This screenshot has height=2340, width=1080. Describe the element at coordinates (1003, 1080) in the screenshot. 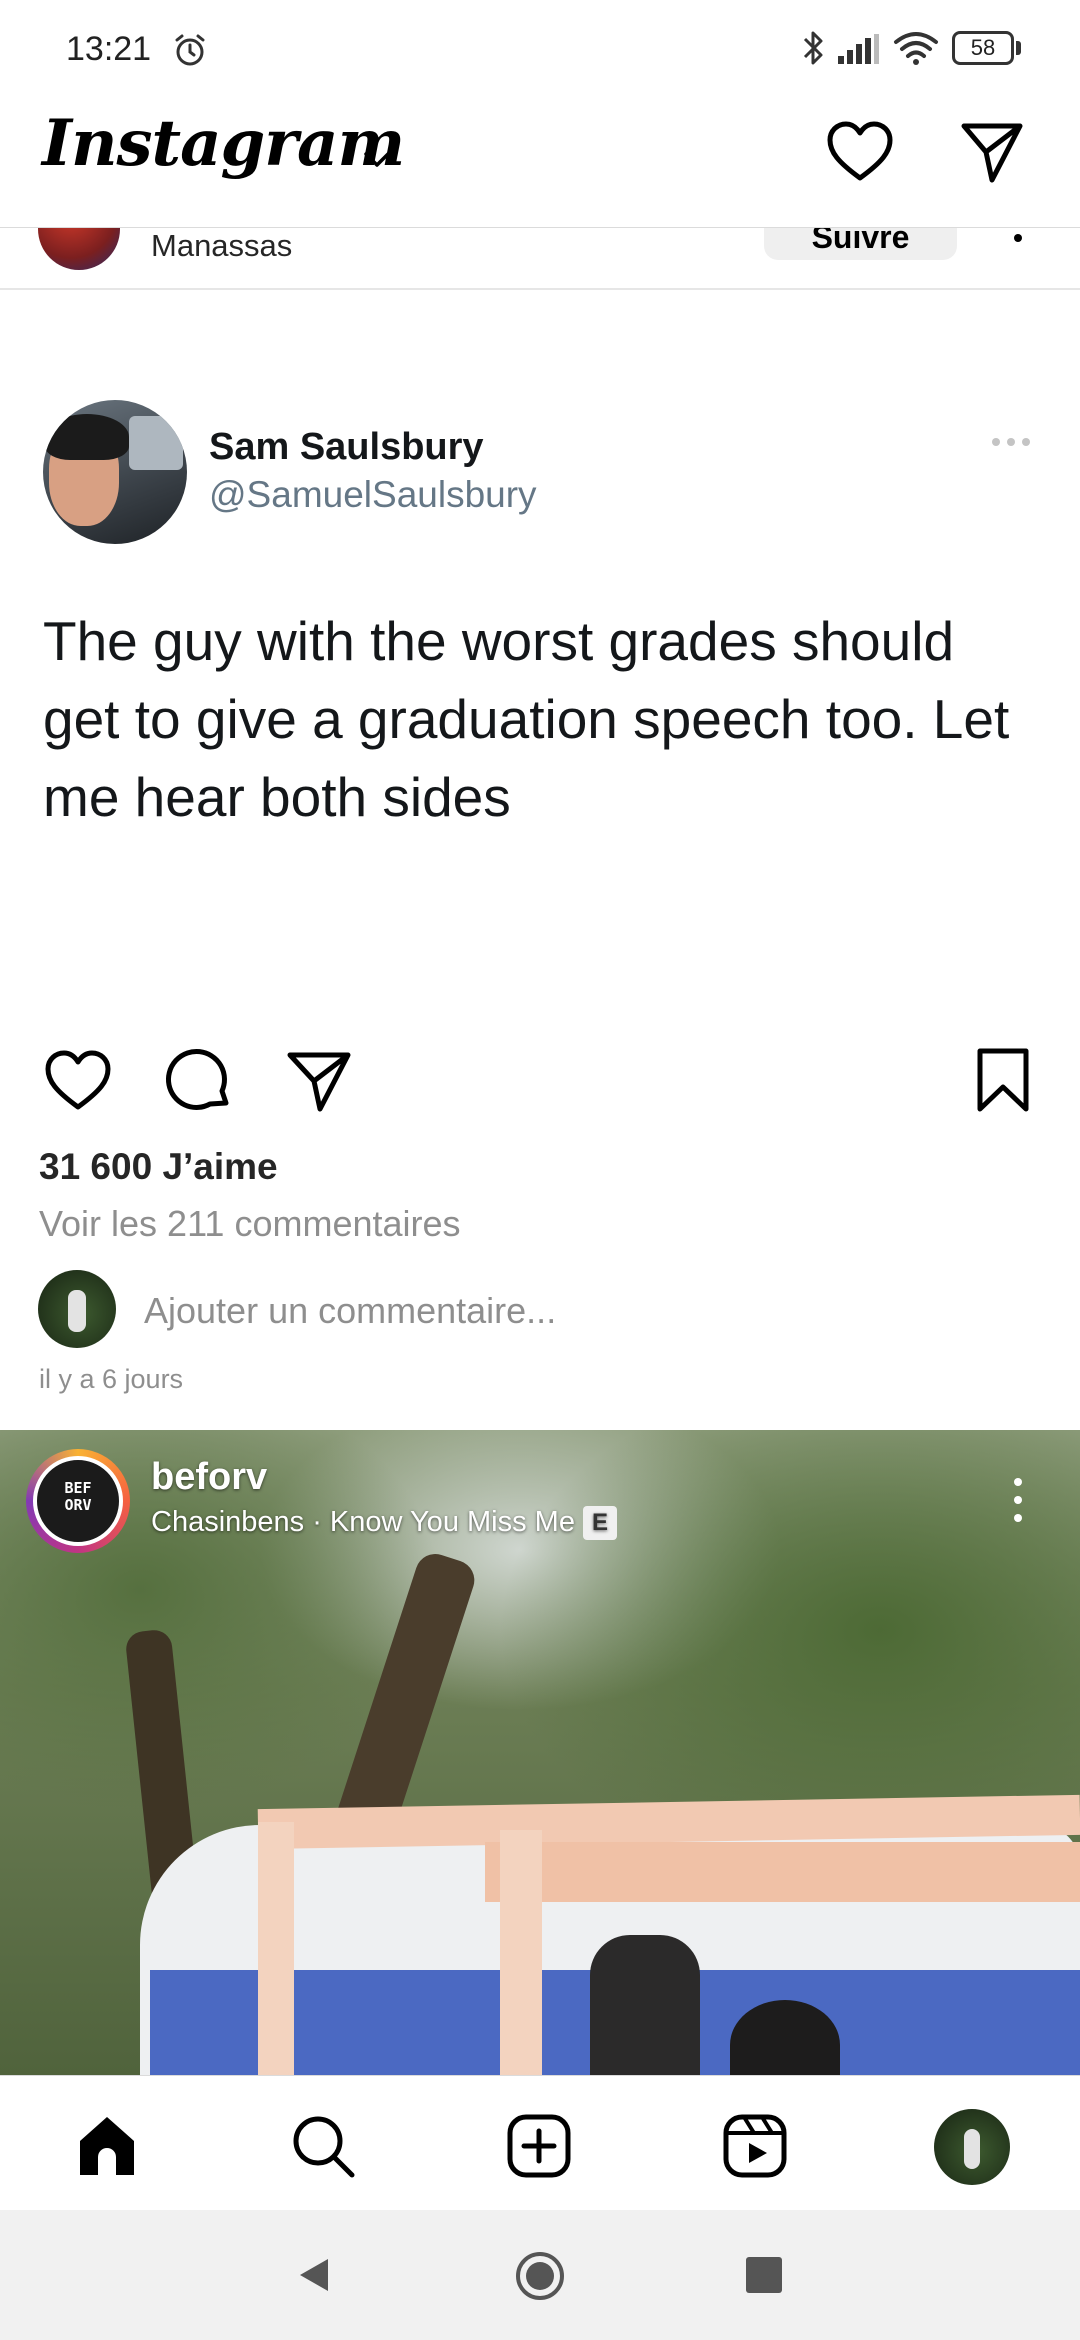

I see `bookmark-icon` at that location.